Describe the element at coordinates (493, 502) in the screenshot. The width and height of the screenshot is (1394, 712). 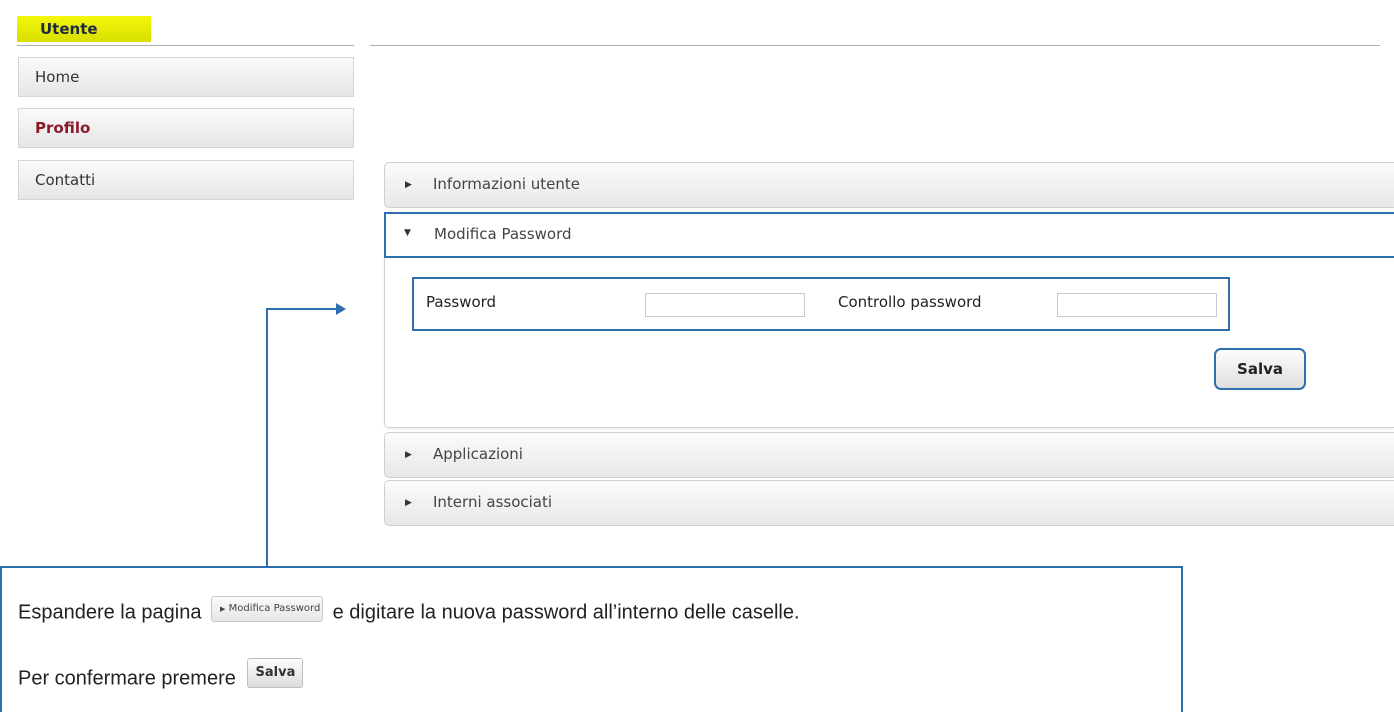
I see `accordion-label: Interni associati` at that location.